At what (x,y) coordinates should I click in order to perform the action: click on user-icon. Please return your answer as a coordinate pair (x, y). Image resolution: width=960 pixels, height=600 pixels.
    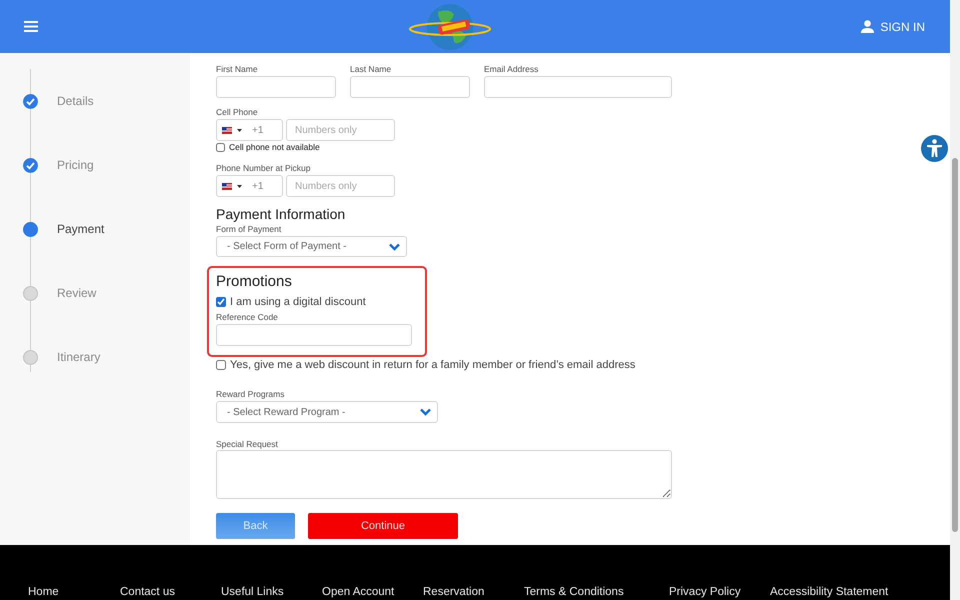
    Looking at the image, I should click on (867, 26).